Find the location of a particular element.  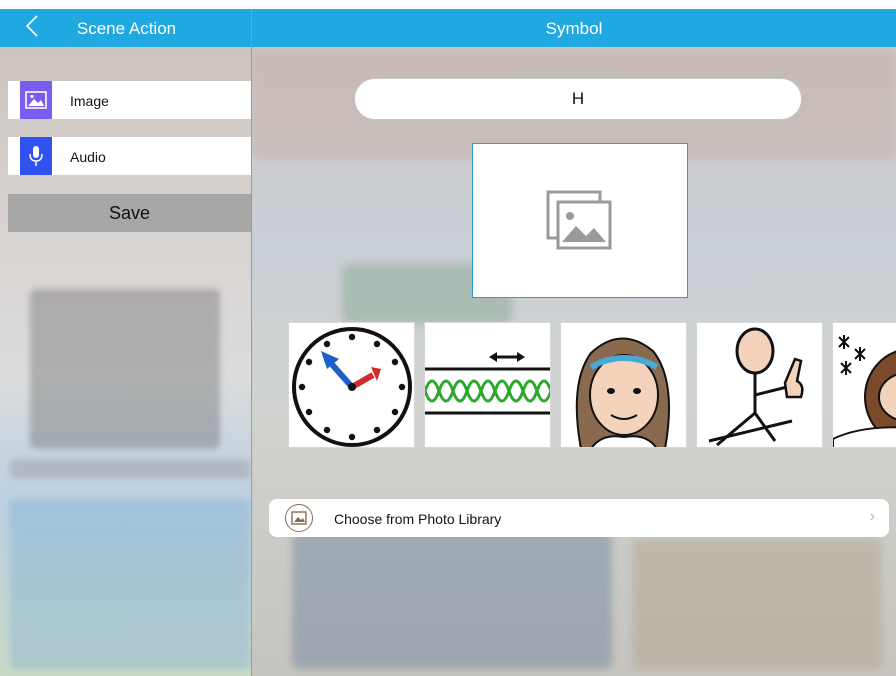

image-action-label: Image is located at coordinates (89, 101).